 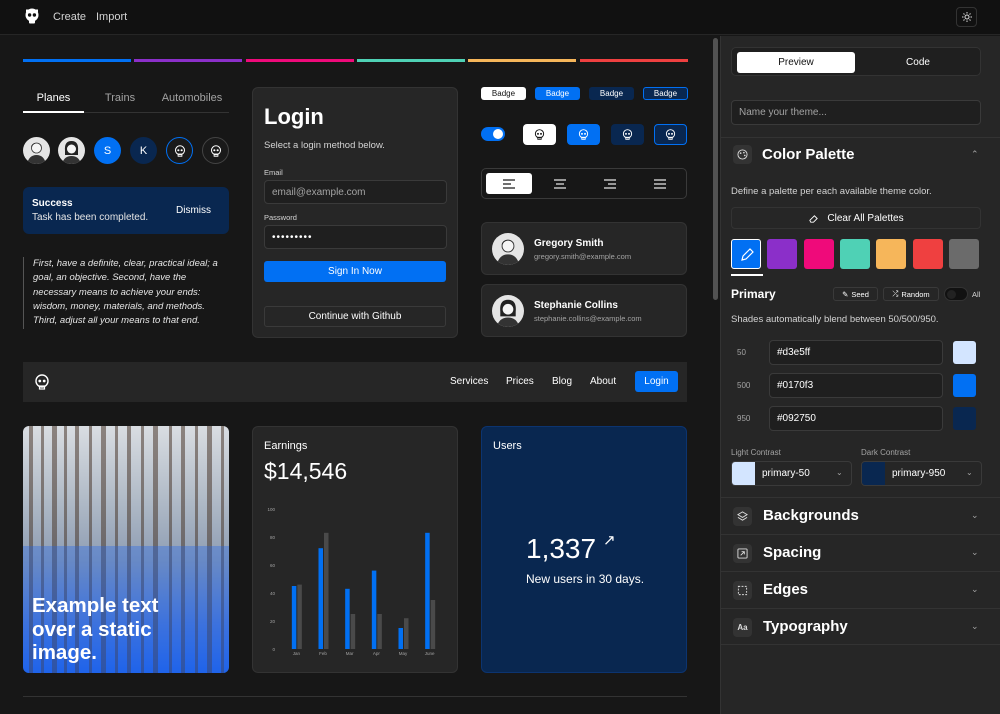 What do you see at coordinates (351, 581) in the screenshot?
I see `earnings-bar-chart: 100 80 60 40 20 0 Jan Feb Mar Apr May June` at bounding box center [351, 581].